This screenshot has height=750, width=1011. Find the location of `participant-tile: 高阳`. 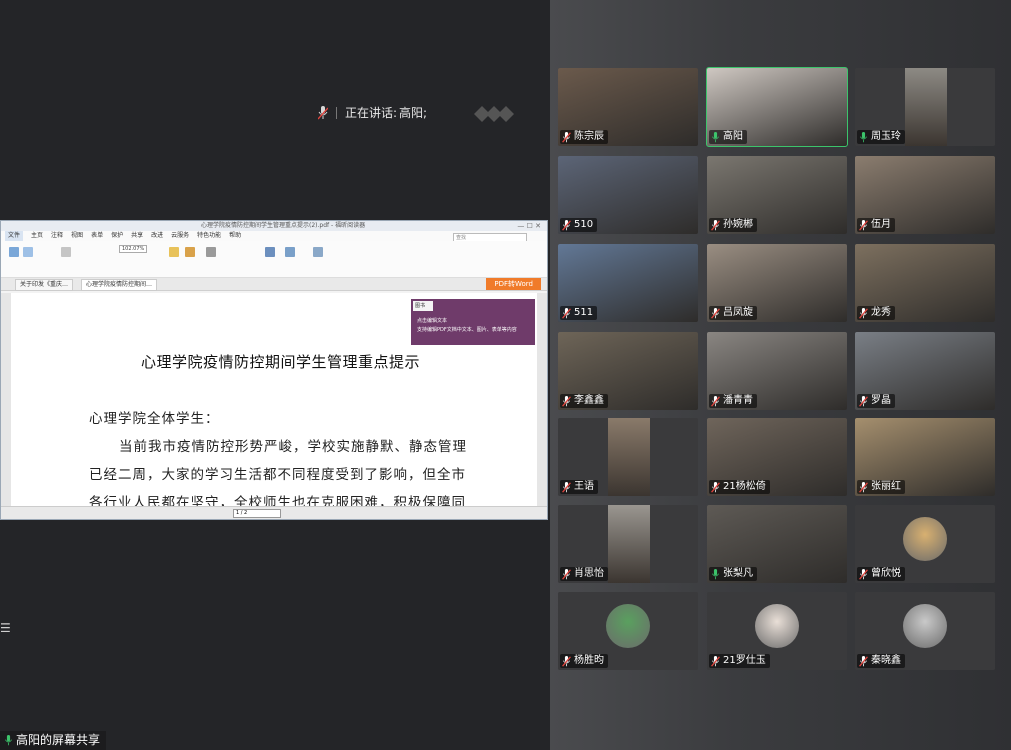

participant-tile: 高阳 is located at coordinates (777, 107).